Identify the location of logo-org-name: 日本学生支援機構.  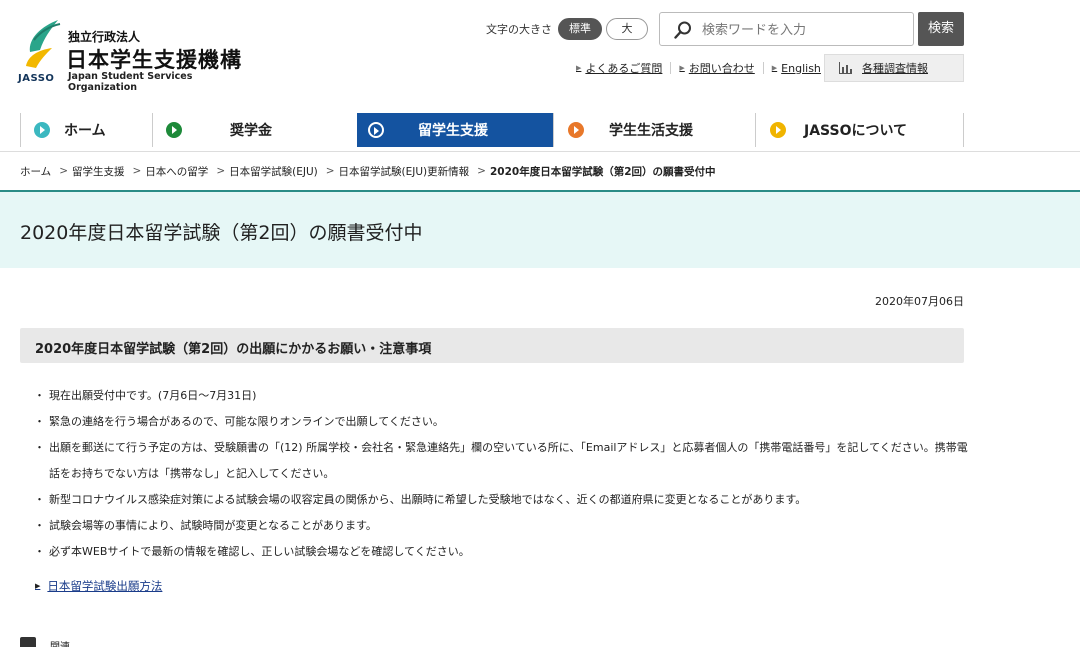
(154, 60).